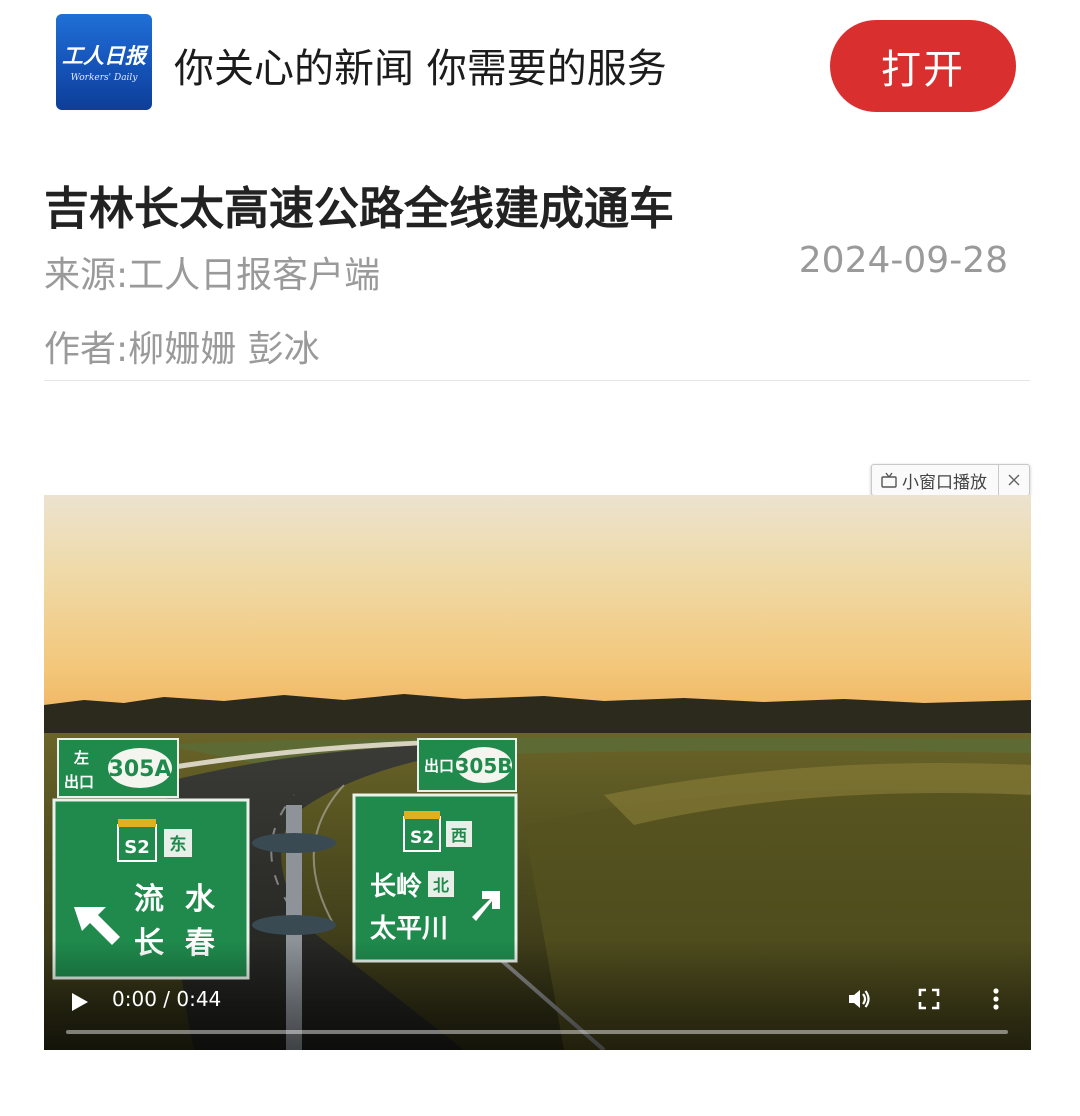 The width and height of the screenshot is (1080, 1116). I want to click on sign-right-tab: 出口, so click(439, 766).